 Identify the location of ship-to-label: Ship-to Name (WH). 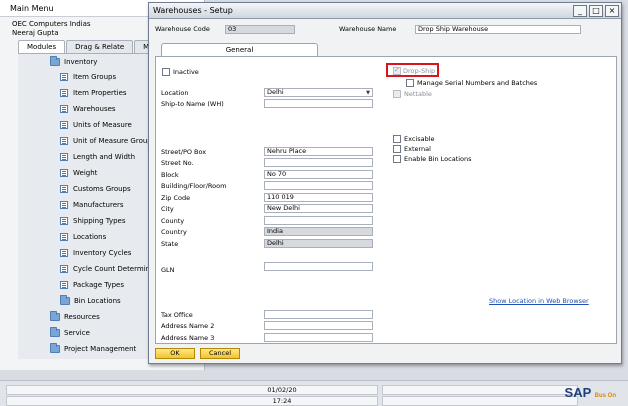
(192, 104).